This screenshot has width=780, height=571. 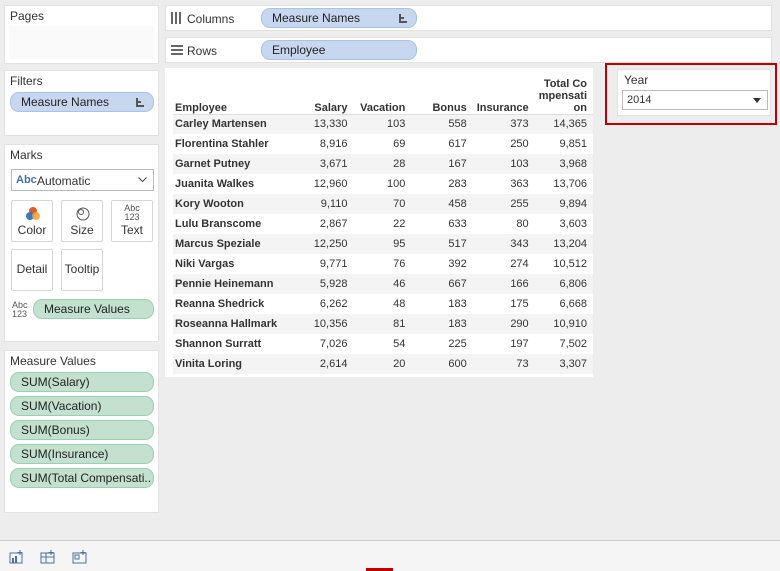 I want to click on cell-salary: 2,867, so click(x=333, y=224).